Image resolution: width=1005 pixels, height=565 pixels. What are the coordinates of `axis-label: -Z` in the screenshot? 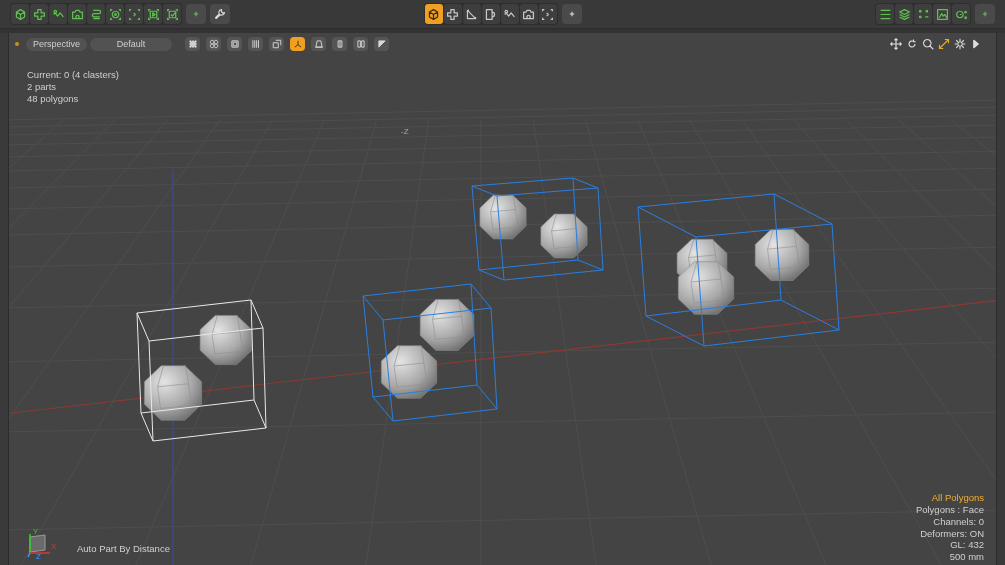 It's located at (405, 131).